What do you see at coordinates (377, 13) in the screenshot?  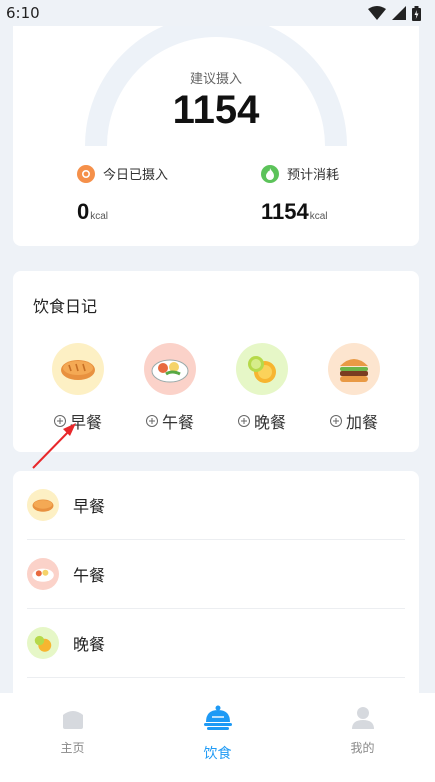 I see `wifi-icon` at bounding box center [377, 13].